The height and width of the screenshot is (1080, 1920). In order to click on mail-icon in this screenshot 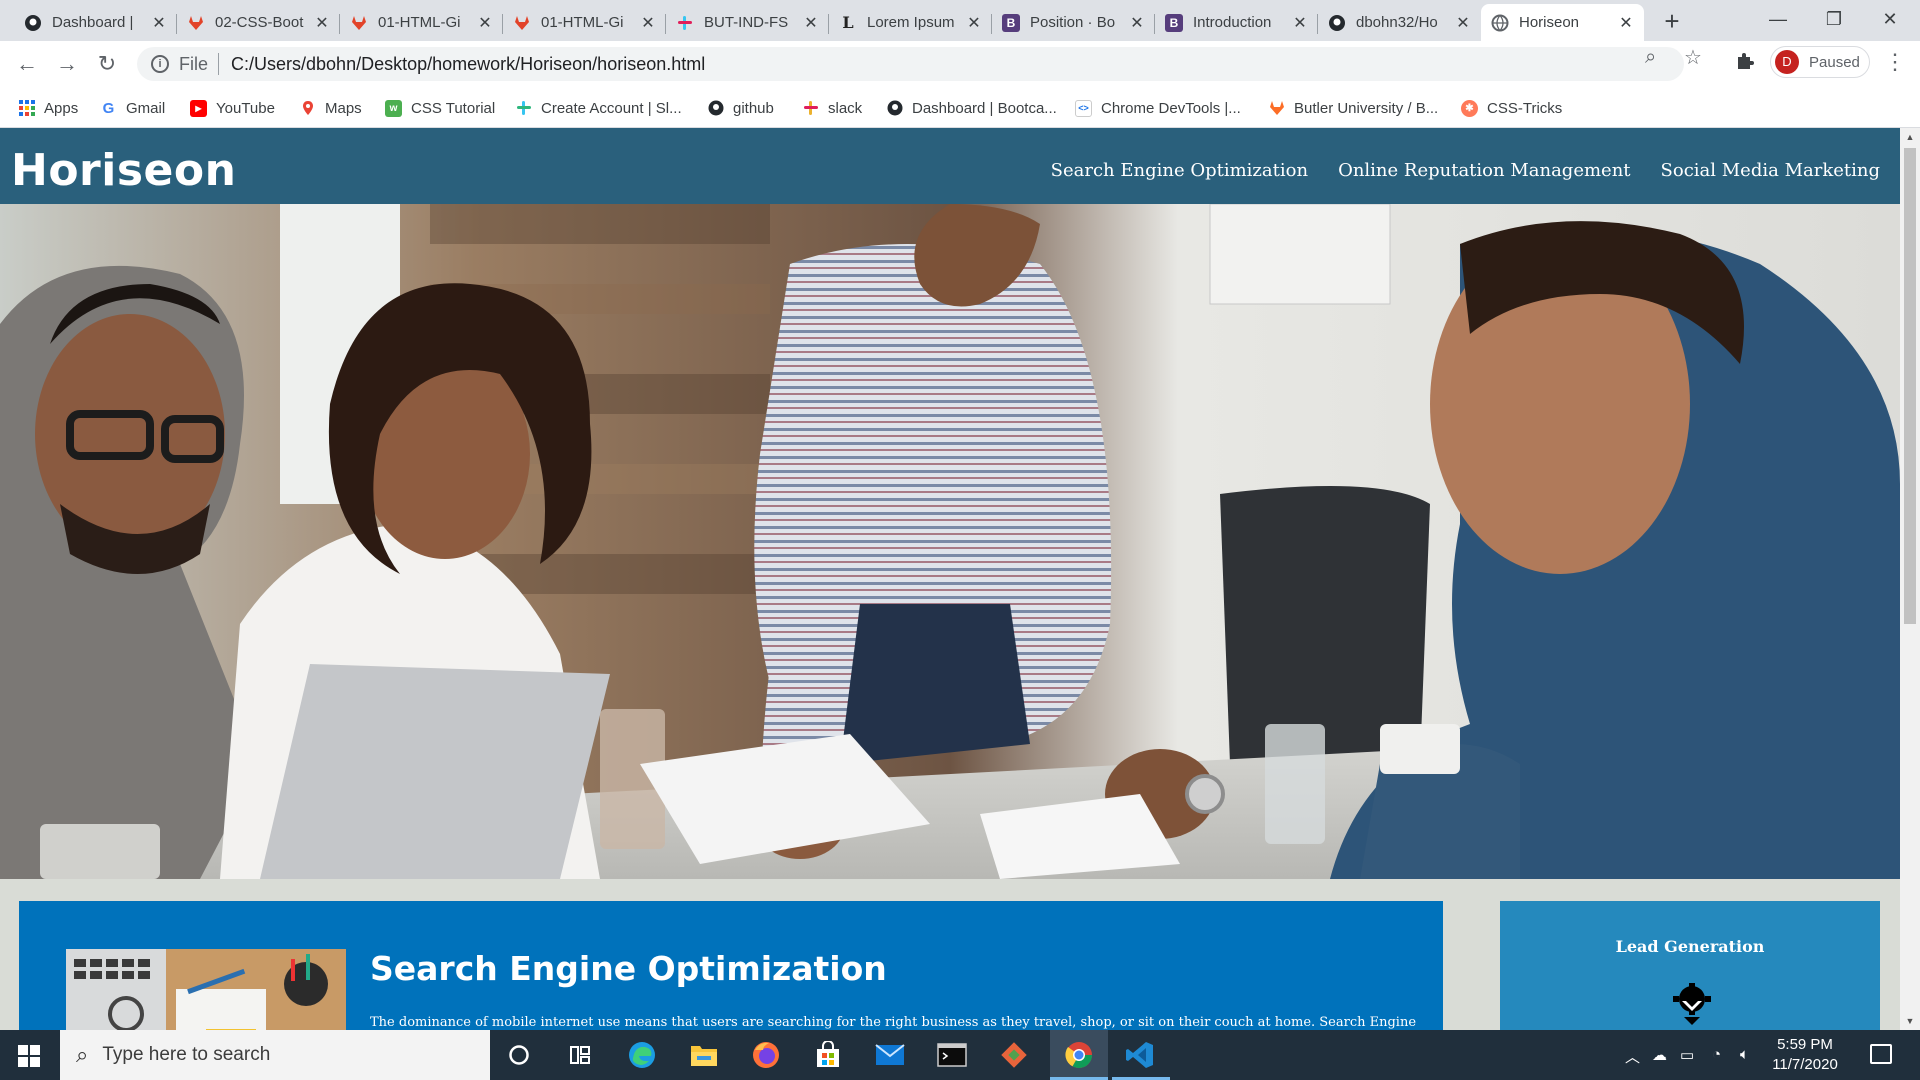, I will do `click(890, 1055)`.